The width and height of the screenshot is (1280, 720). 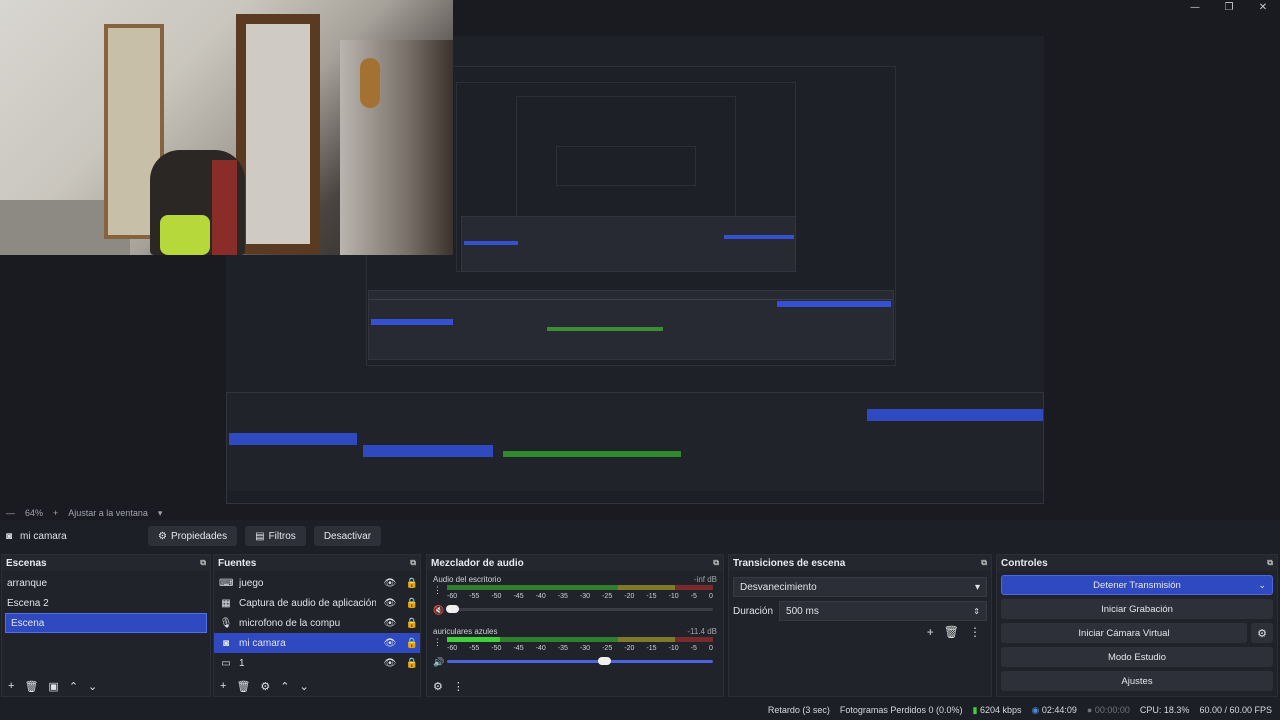 I want to click on zoom-out-icon: —, so click(x=10, y=513).